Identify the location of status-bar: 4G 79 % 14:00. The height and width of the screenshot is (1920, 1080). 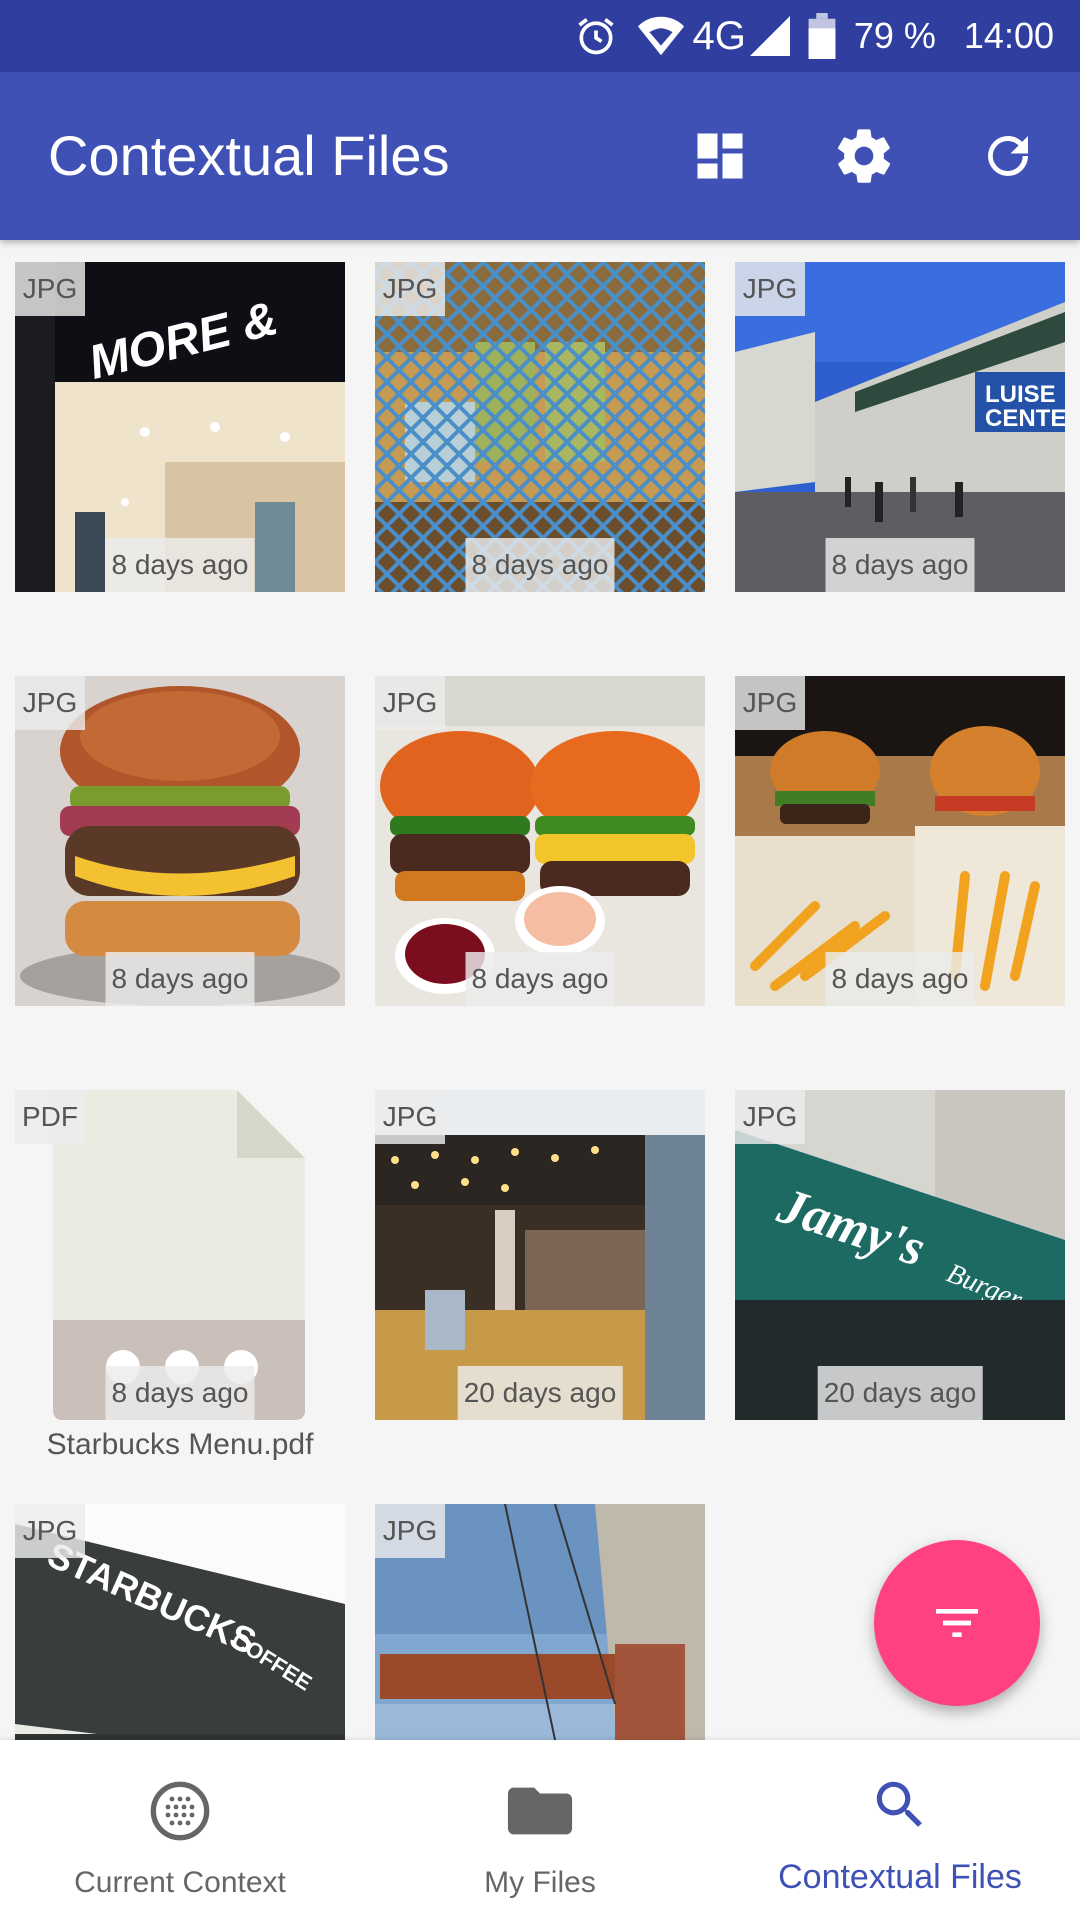
(540, 36).